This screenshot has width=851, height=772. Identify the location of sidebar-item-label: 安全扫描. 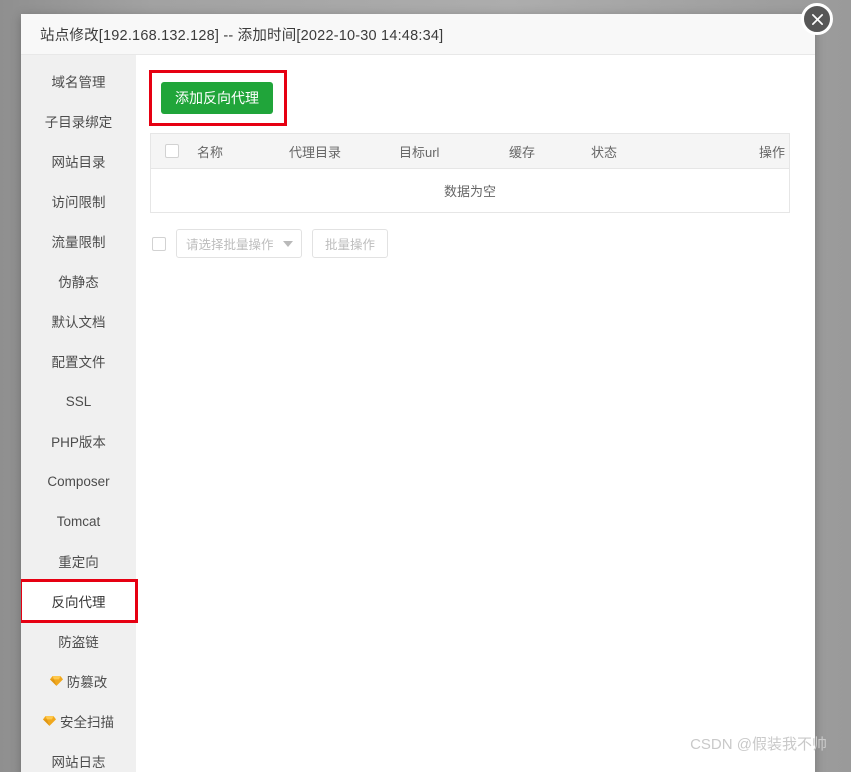
(87, 722).